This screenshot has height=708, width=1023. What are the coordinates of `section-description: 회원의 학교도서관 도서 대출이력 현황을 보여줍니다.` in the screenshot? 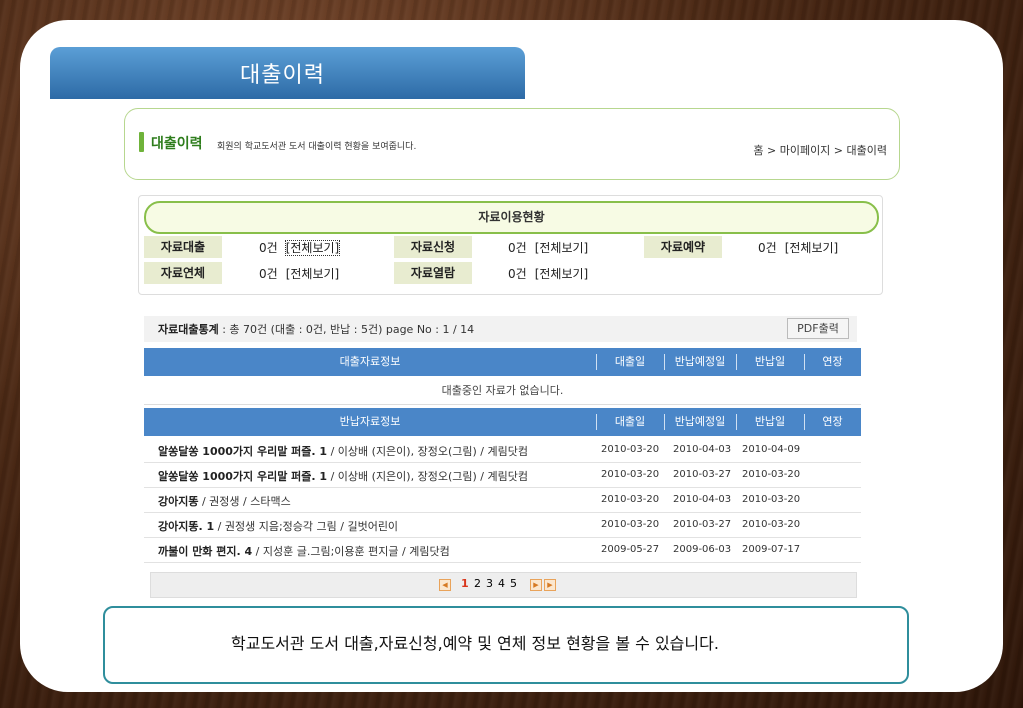 It's located at (317, 147).